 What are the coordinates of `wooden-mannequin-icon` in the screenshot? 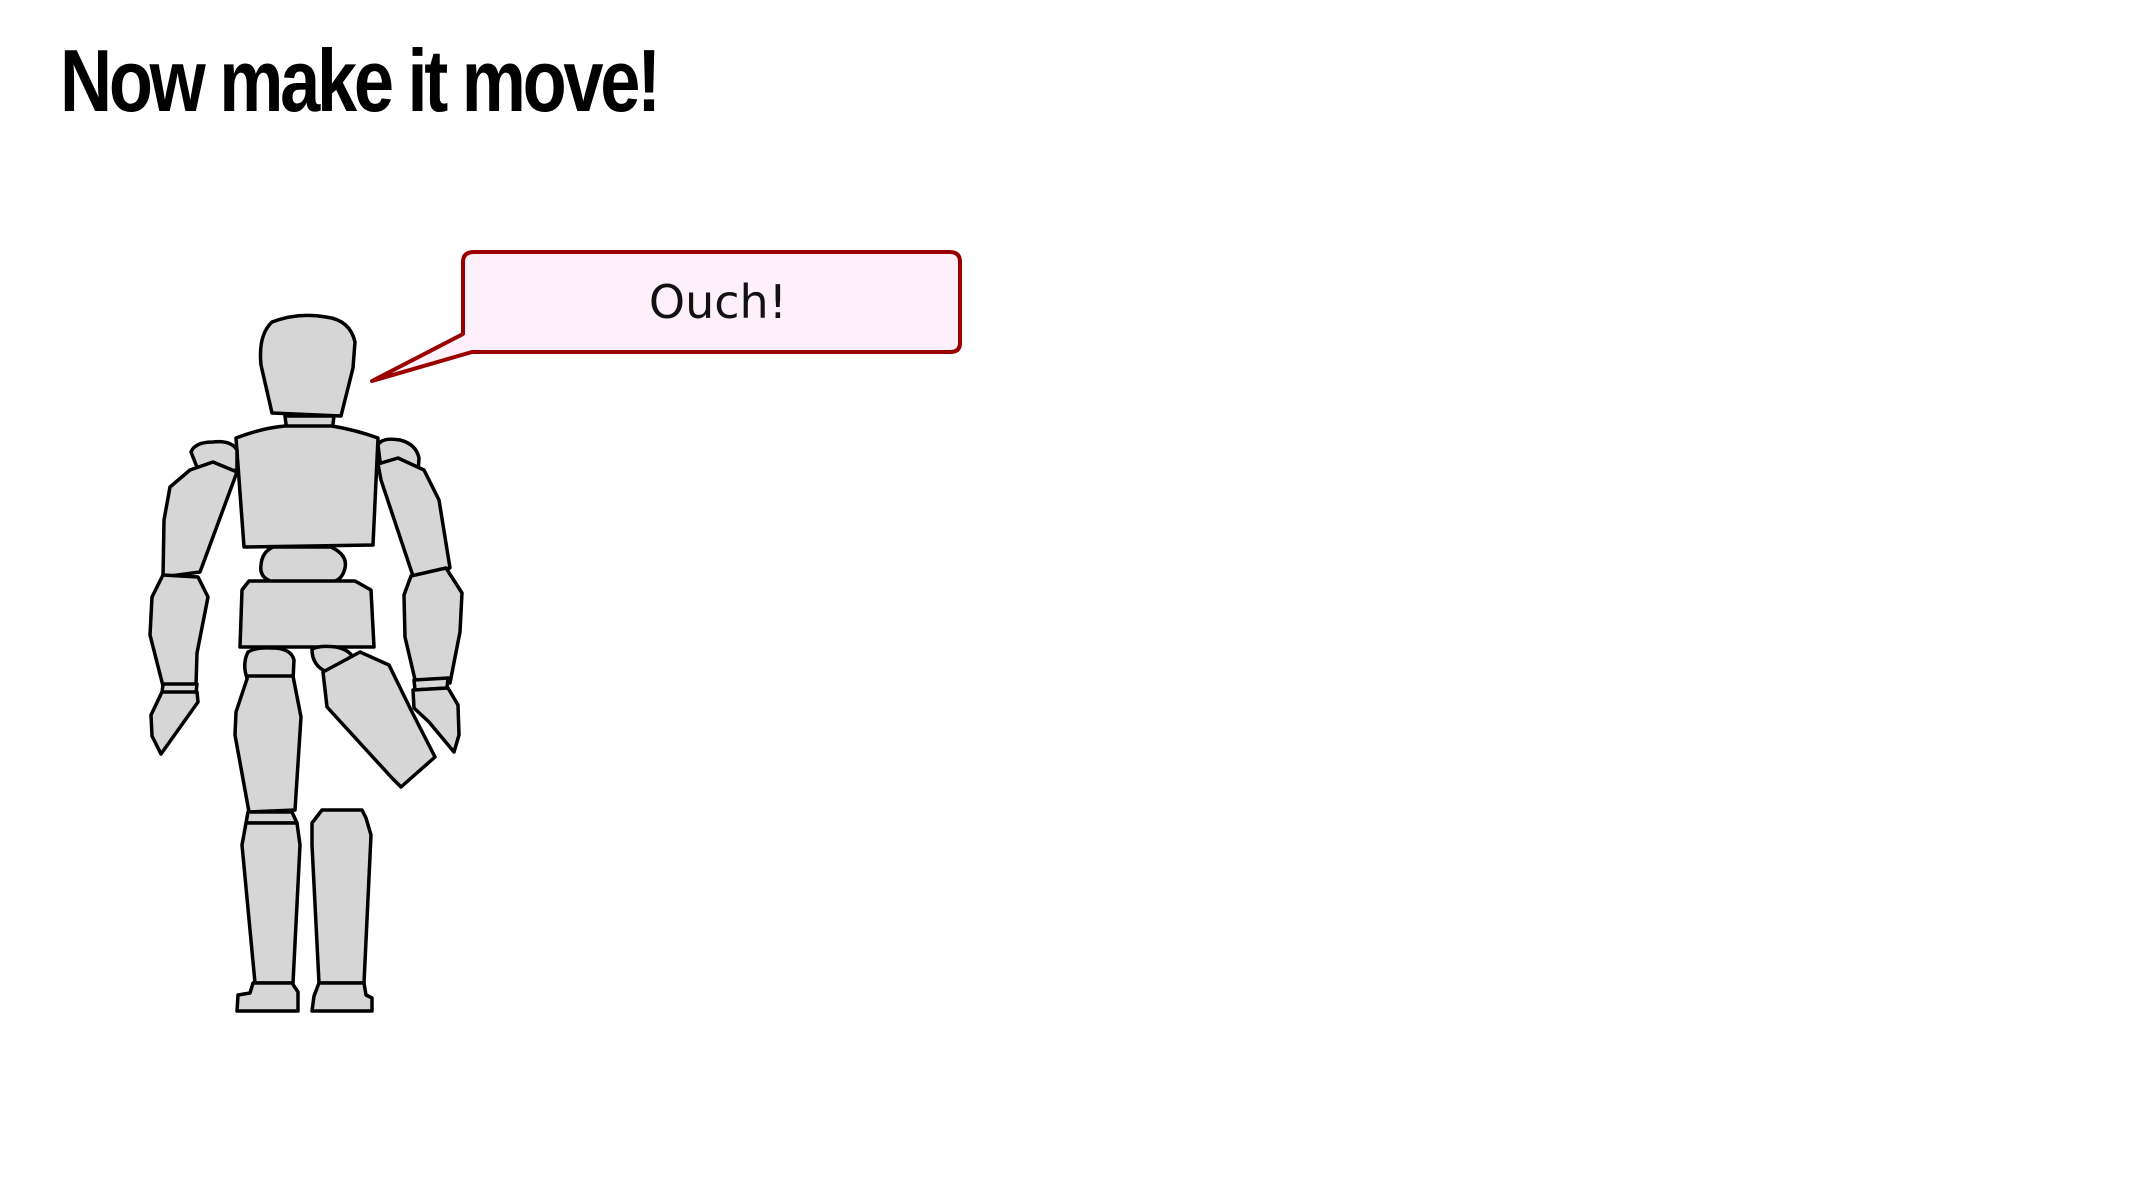 It's located at (306, 663).